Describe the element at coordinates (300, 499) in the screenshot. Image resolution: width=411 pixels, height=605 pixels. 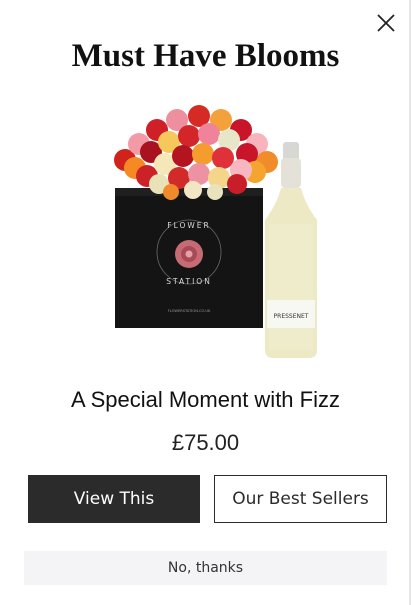
I see `best-sellers-button: Our Best Sellers` at that location.